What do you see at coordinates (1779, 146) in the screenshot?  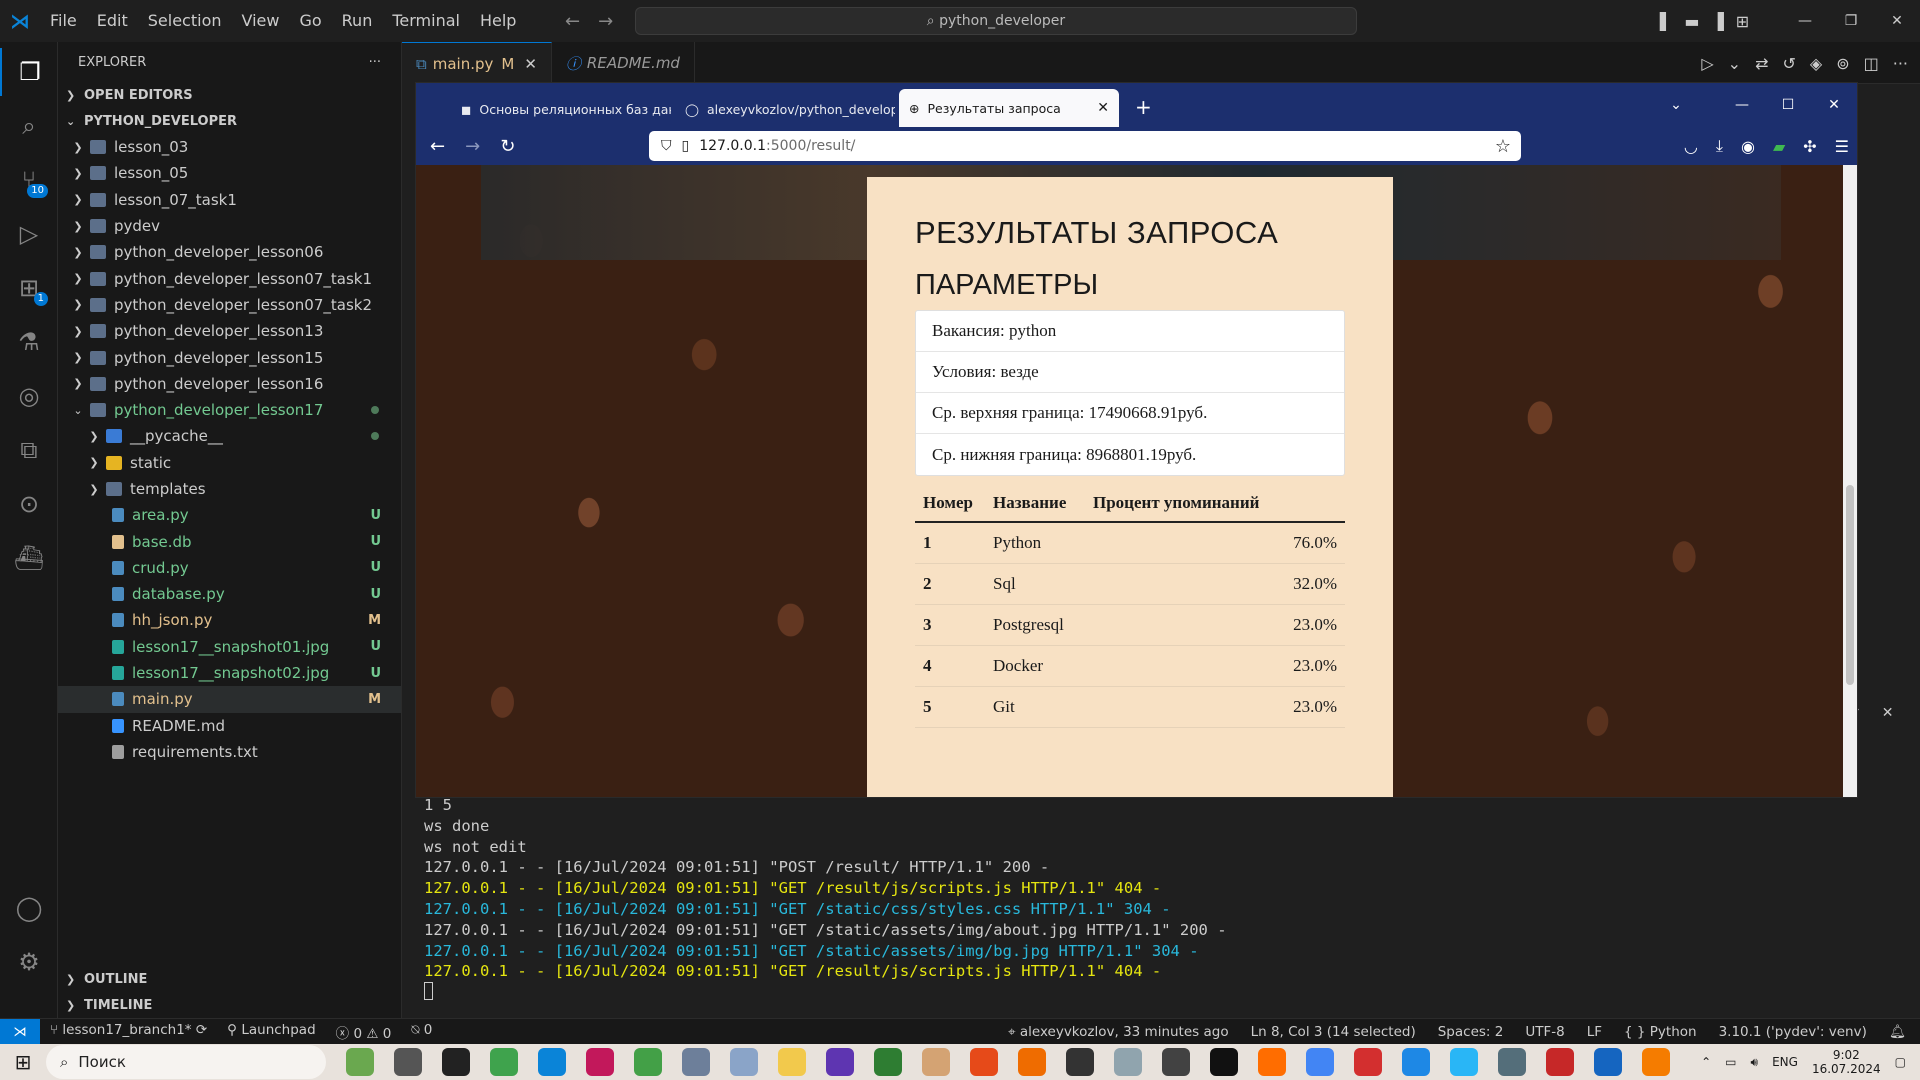 I see `vpn-extension-icon: ▰` at bounding box center [1779, 146].